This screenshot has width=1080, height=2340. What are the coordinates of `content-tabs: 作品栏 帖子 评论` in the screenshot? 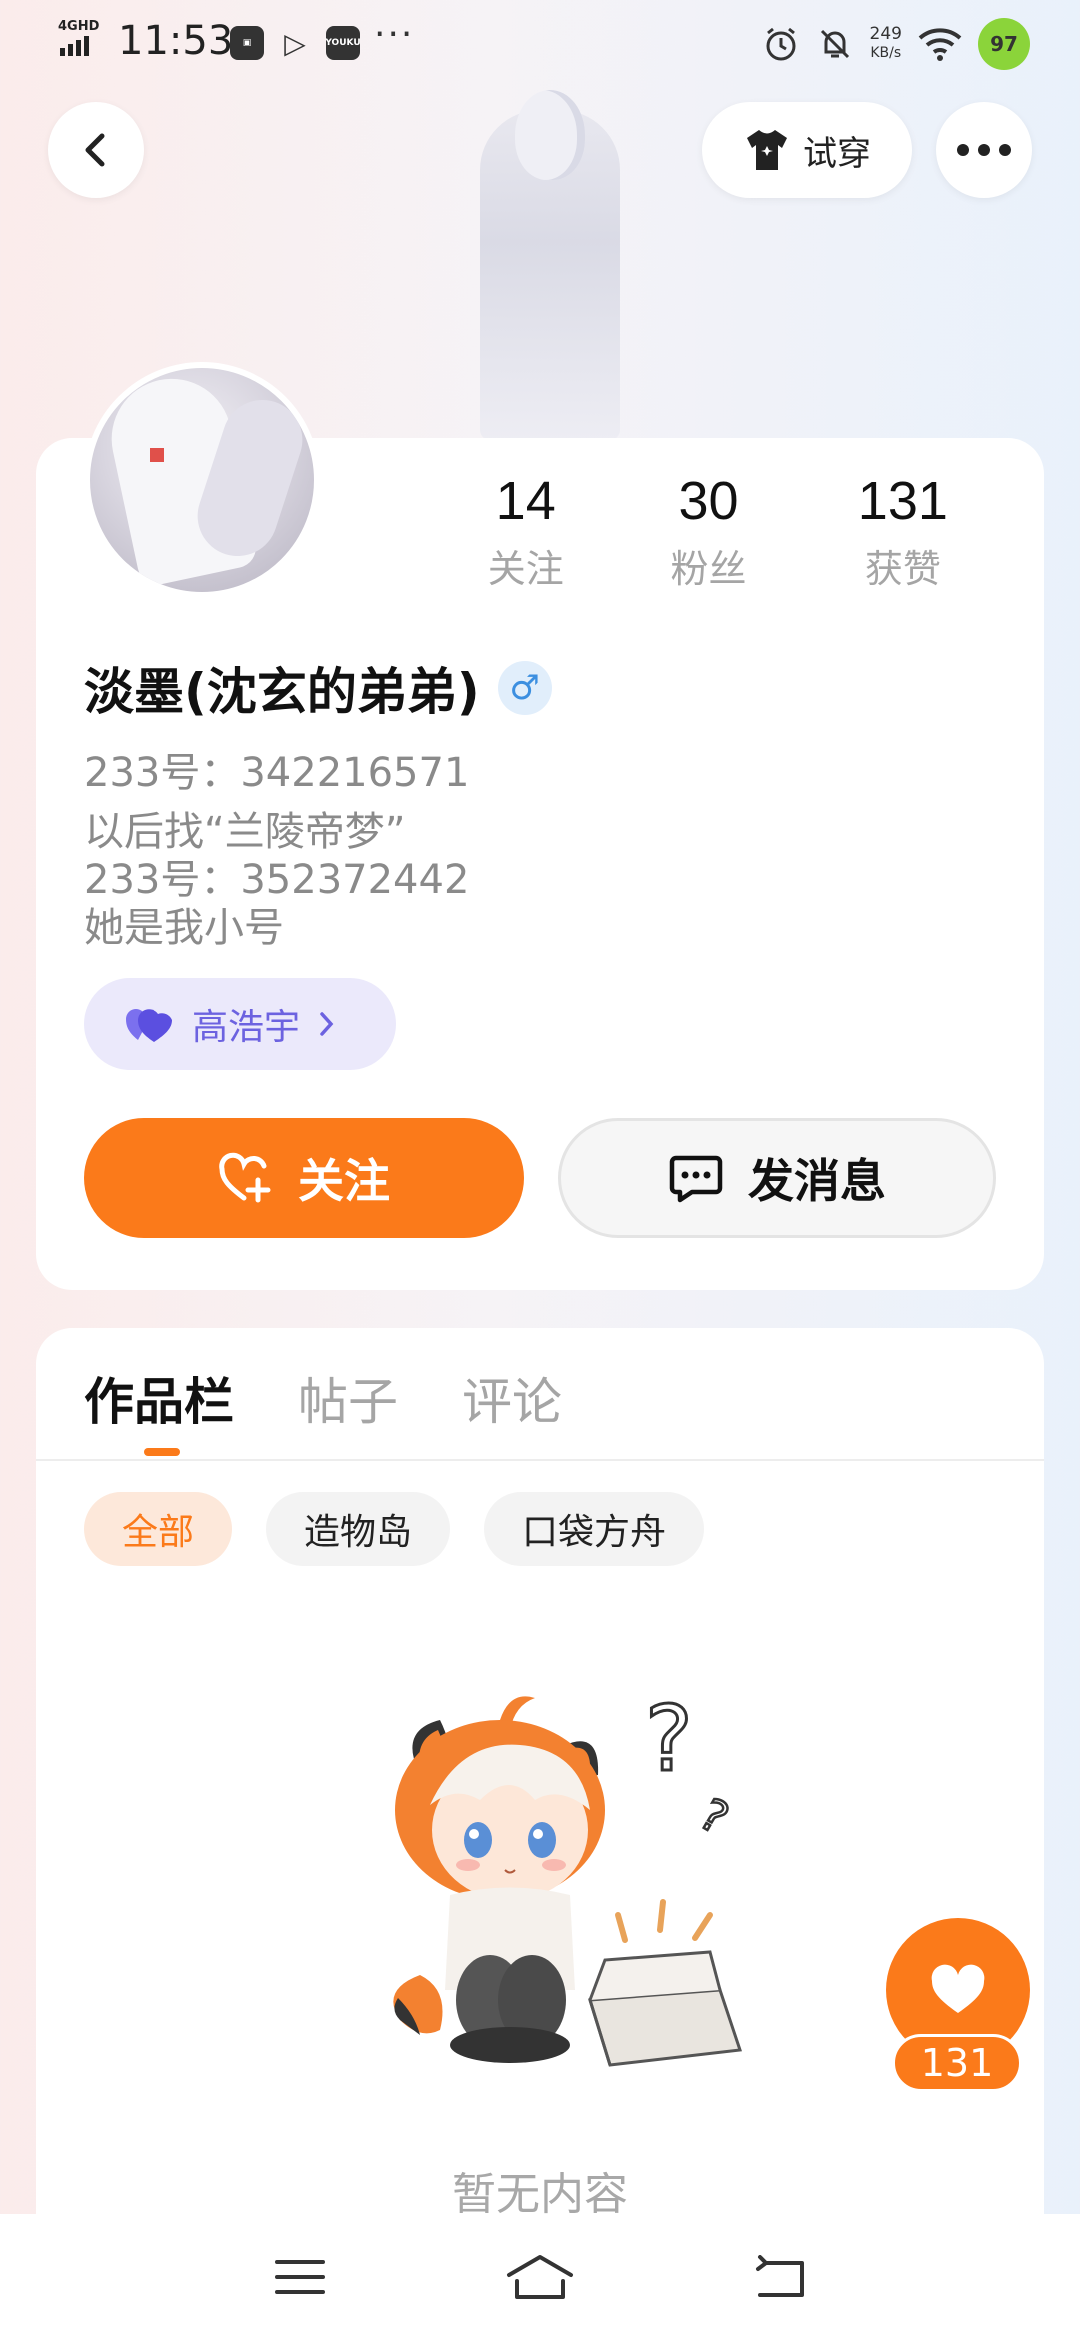 It's located at (323, 1398).